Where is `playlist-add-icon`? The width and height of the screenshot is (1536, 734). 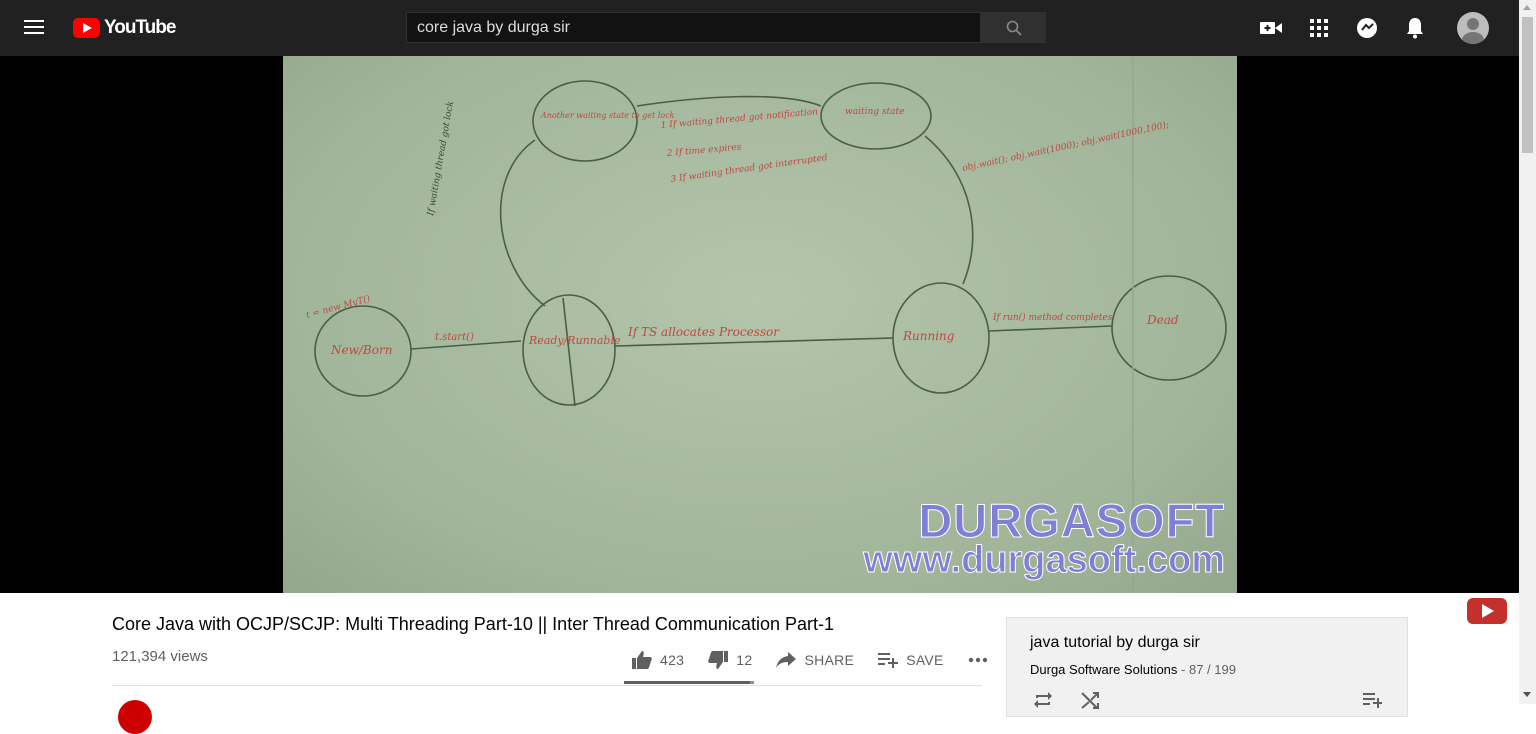 playlist-add-icon is located at coordinates (888, 660).